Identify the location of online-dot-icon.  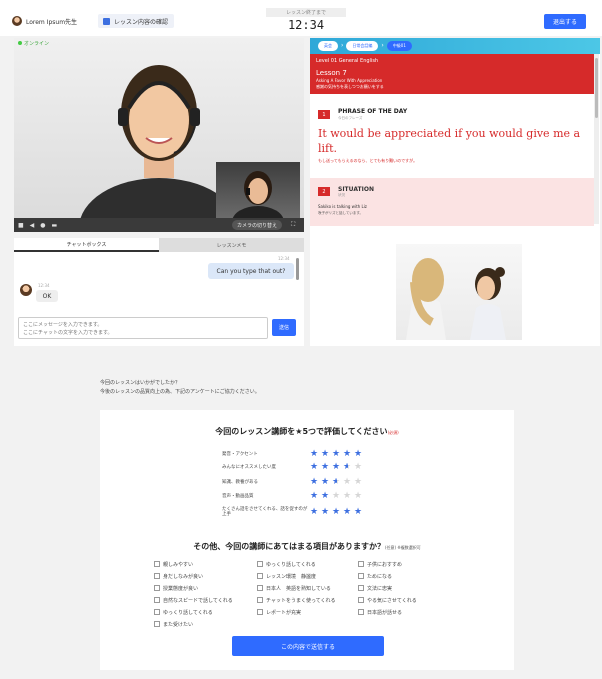
(20, 43).